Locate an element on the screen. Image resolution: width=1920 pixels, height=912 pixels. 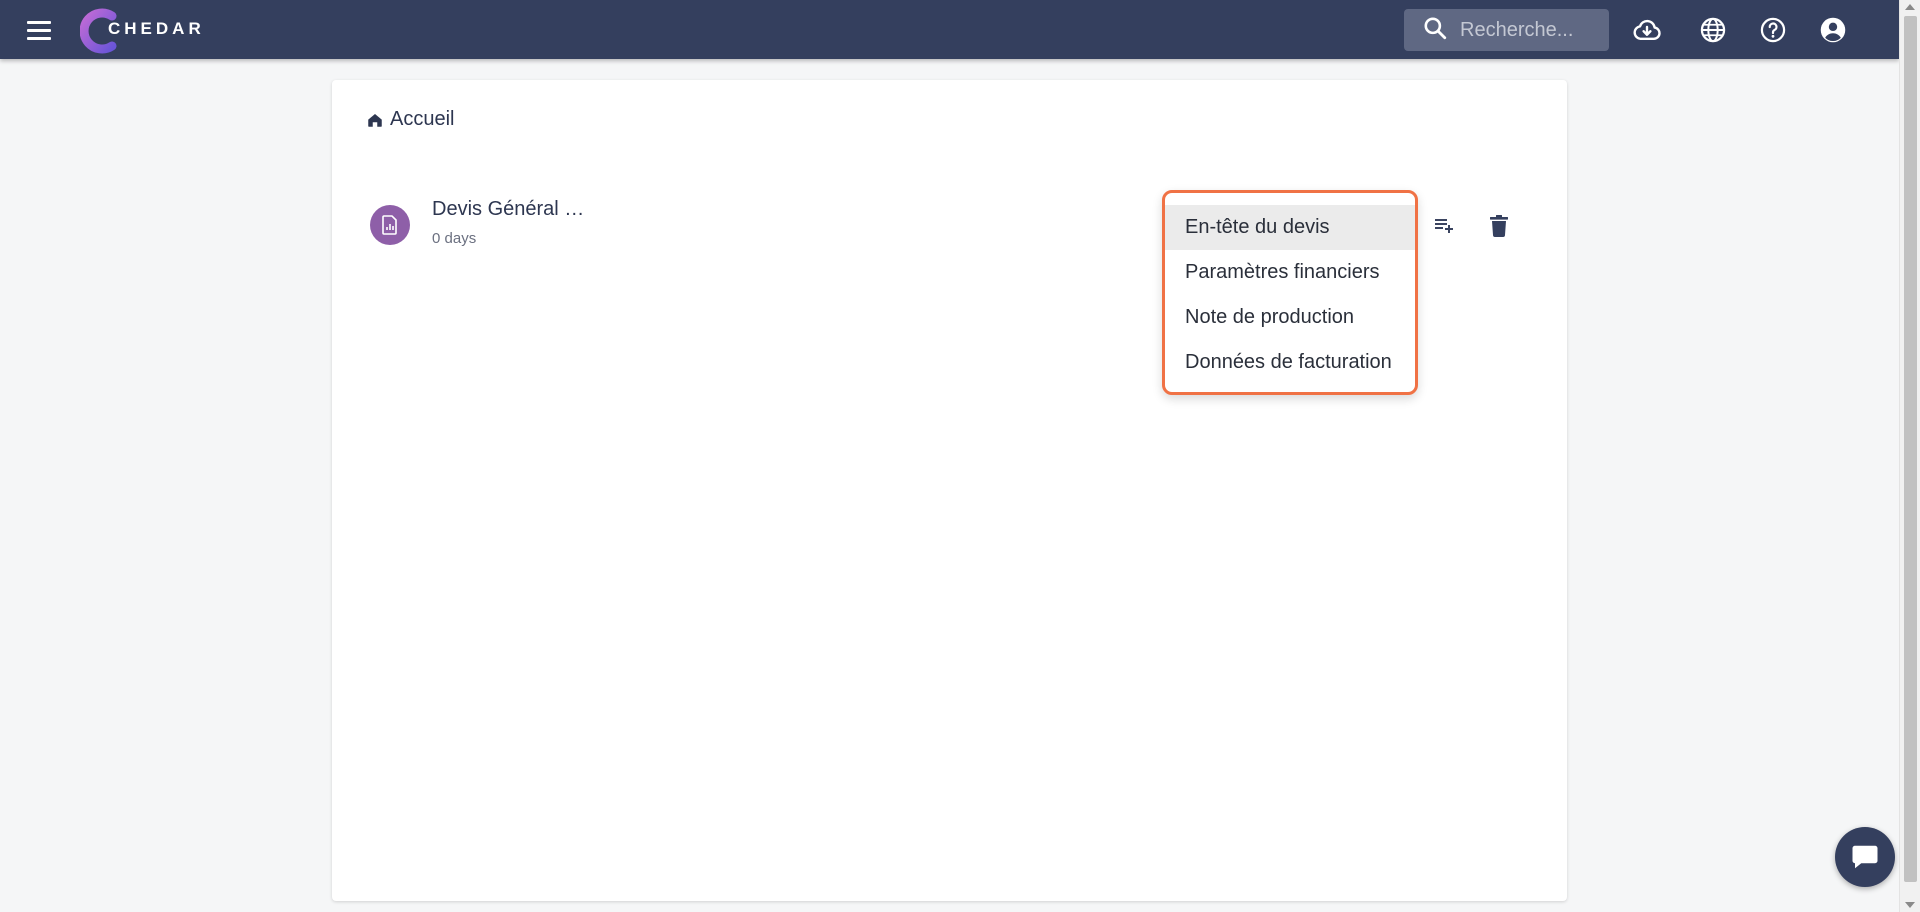
menu-item-entete: En-tête du devis is located at coordinates (1290, 227).